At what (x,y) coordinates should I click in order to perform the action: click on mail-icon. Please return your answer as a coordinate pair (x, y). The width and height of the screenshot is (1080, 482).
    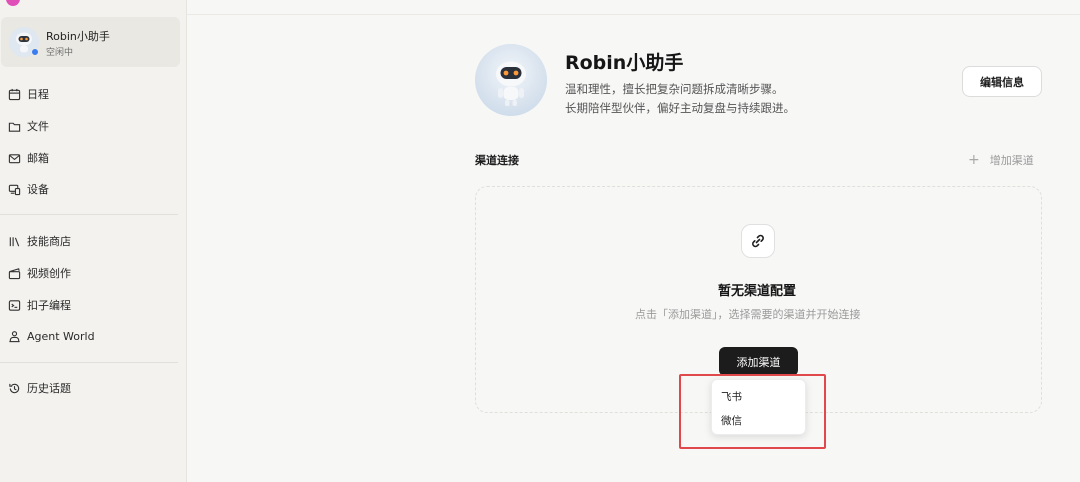
    Looking at the image, I should click on (14, 158).